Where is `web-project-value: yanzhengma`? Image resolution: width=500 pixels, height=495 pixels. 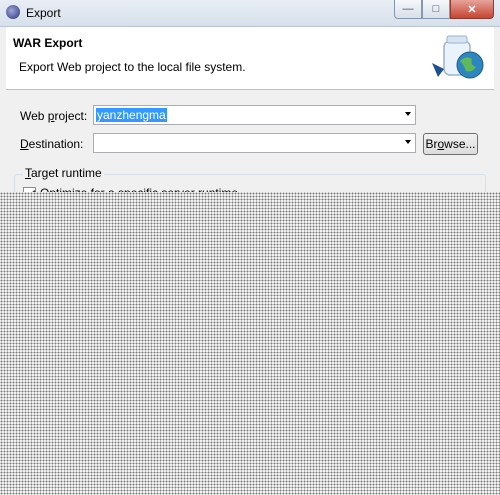 web-project-value: yanzhengma is located at coordinates (131, 115).